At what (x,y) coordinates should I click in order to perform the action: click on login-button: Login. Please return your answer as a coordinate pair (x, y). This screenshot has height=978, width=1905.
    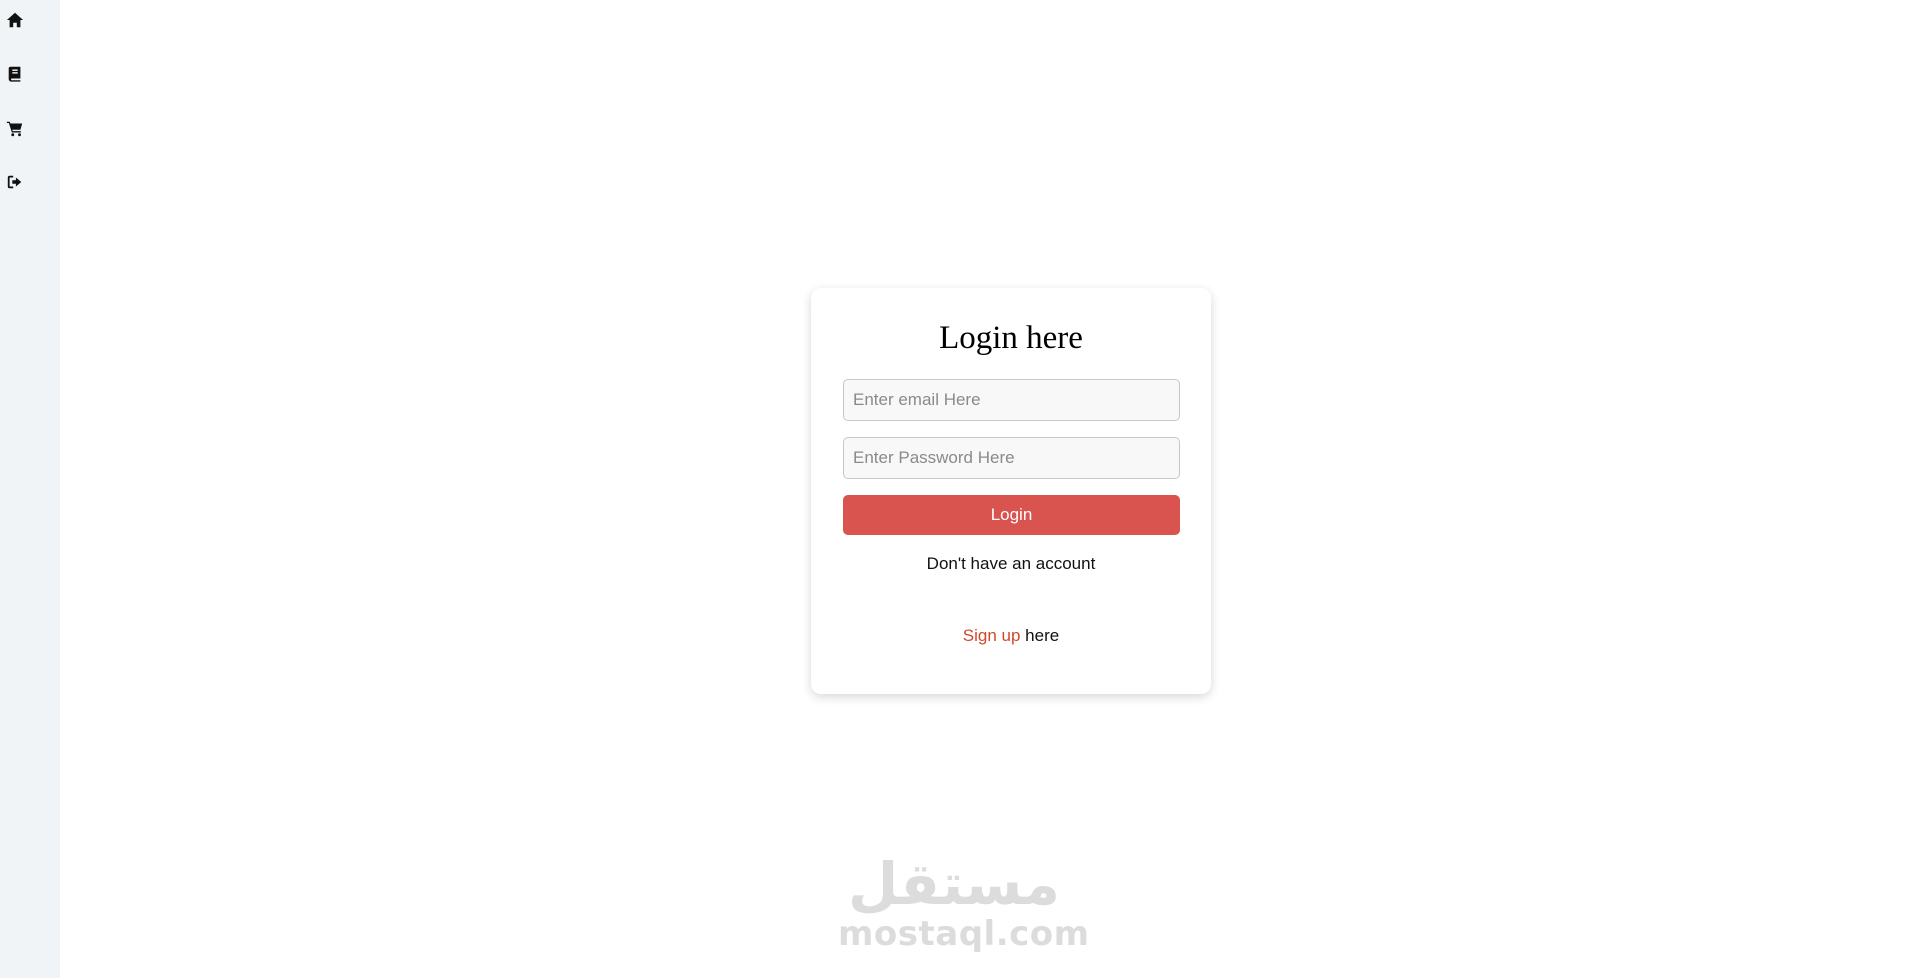
    Looking at the image, I should click on (1011, 515).